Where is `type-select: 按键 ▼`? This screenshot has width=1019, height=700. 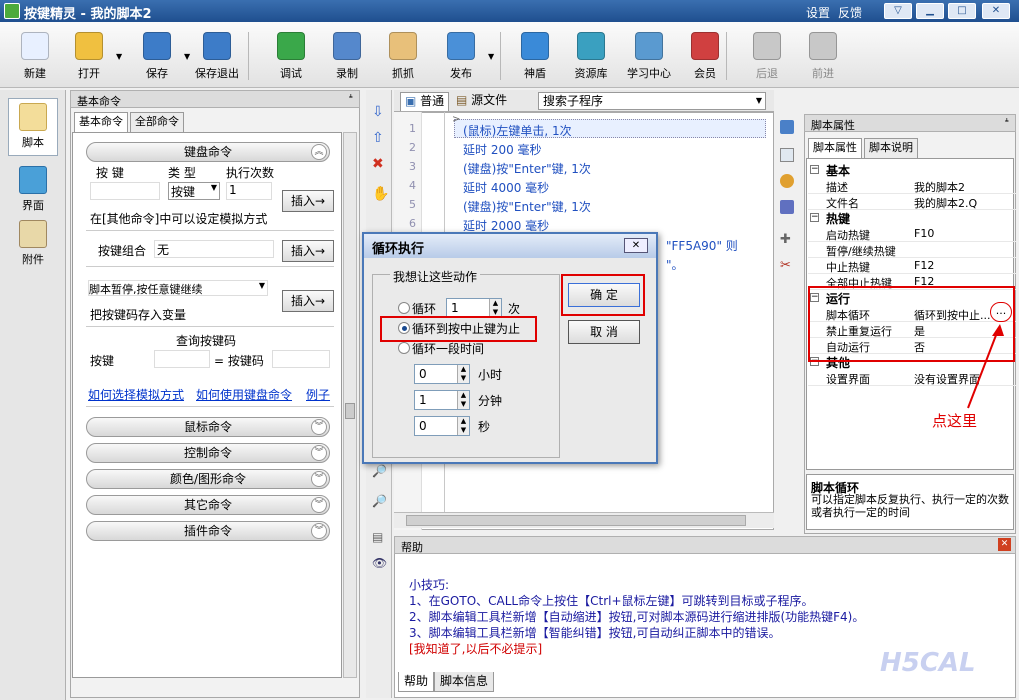 type-select: 按键 ▼ is located at coordinates (194, 191).